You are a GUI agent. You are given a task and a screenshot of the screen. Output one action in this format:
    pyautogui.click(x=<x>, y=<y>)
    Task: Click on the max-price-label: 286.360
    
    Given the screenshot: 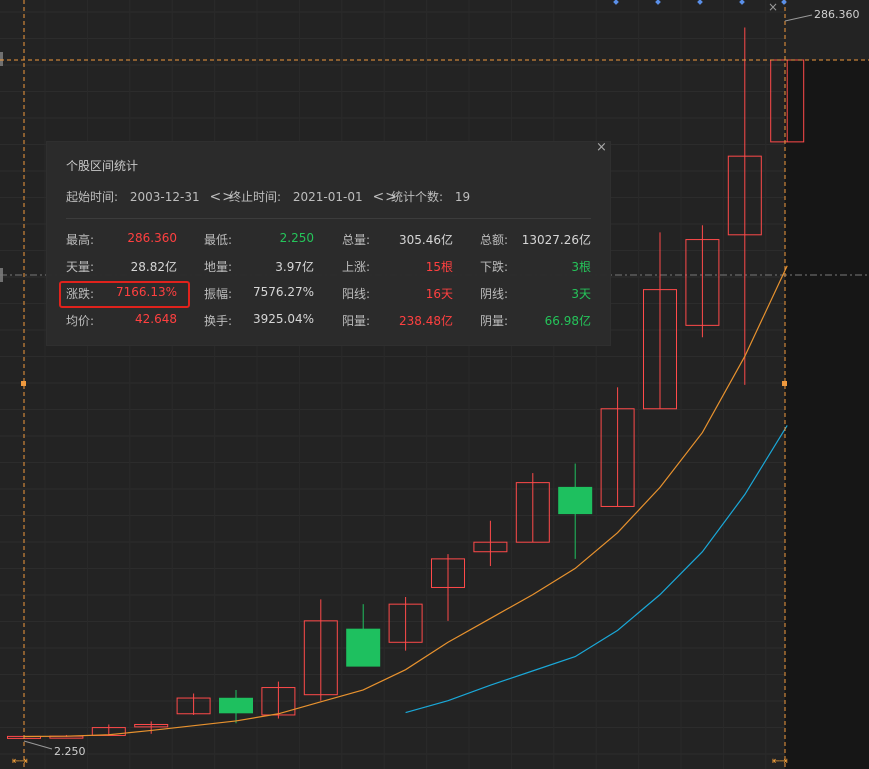 What is the action you would take?
    pyautogui.click(x=837, y=14)
    